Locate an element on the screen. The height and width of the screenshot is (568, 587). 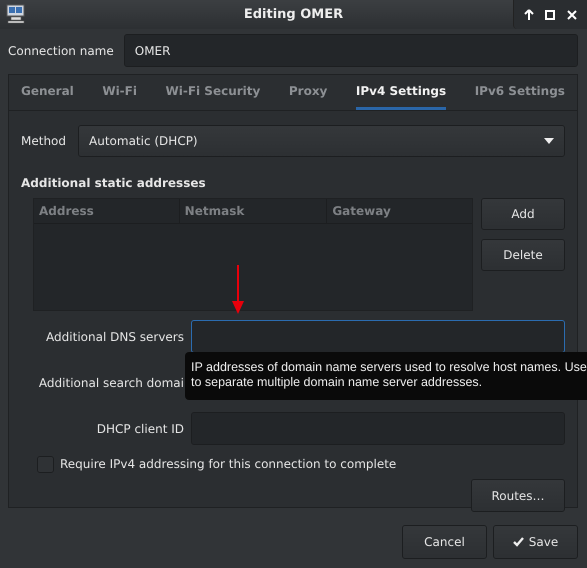
tab: Wi-Fi is located at coordinates (119, 92).